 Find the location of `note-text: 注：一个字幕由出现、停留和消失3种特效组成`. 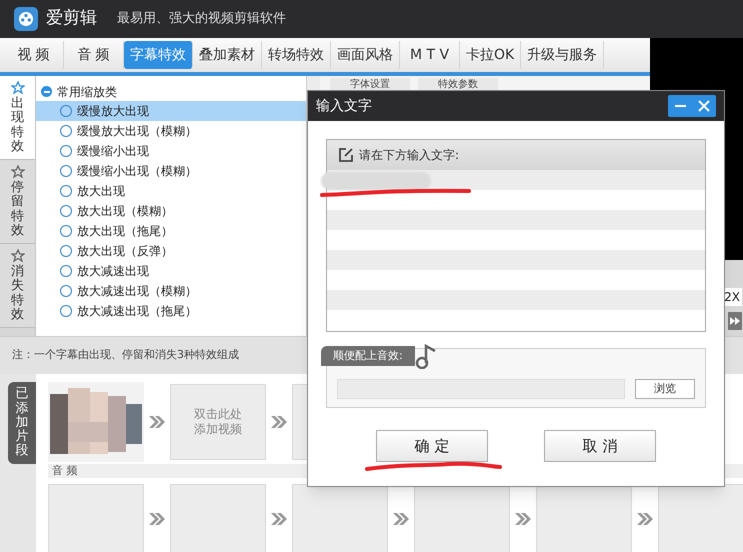

note-text: 注：一个字幕由出现、停留和消失3种特效组成 is located at coordinates (125, 355).